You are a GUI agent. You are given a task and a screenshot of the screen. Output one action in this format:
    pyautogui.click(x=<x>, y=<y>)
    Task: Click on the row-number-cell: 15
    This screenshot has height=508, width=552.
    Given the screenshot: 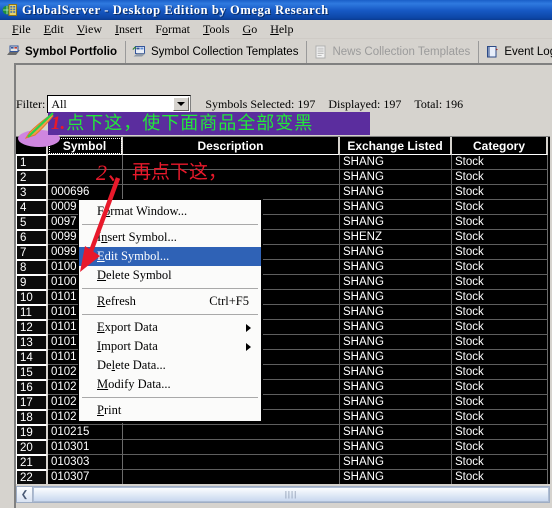 What is the action you would take?
    pyautogui.click(x=32, y=372)
    